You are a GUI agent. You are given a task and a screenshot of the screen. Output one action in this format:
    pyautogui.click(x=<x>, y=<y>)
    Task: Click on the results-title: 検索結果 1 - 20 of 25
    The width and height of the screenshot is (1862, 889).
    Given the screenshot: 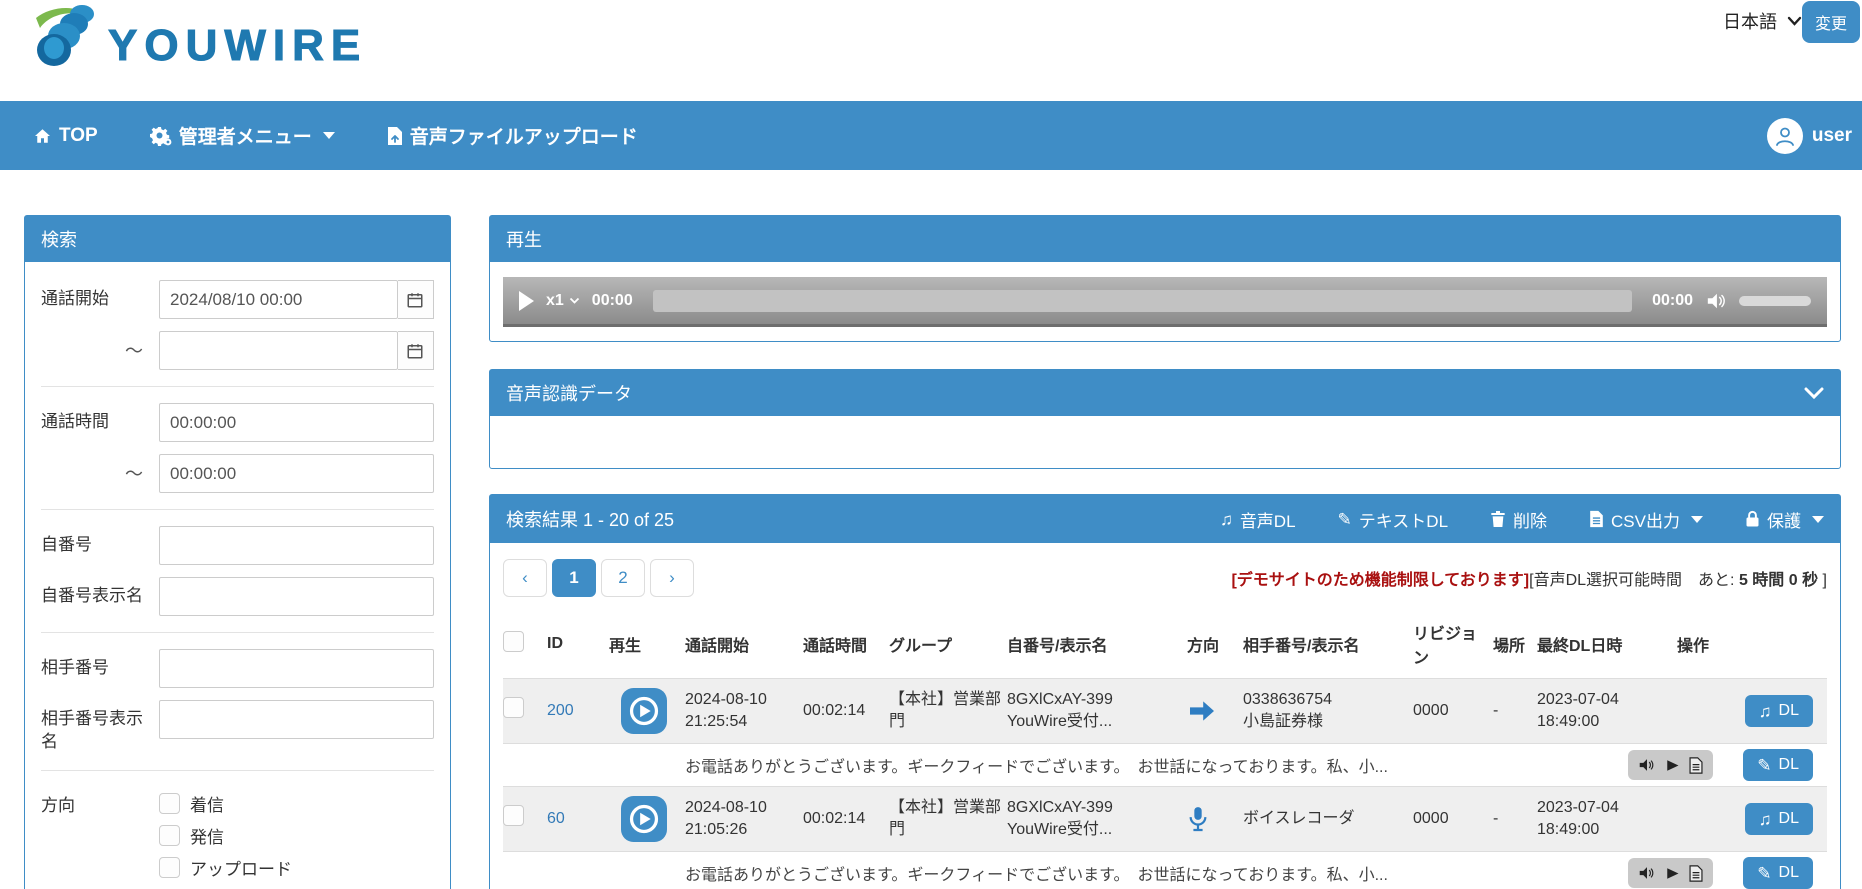 What is the action you would take?
    pyautogui.click(x=590, y=520)
    